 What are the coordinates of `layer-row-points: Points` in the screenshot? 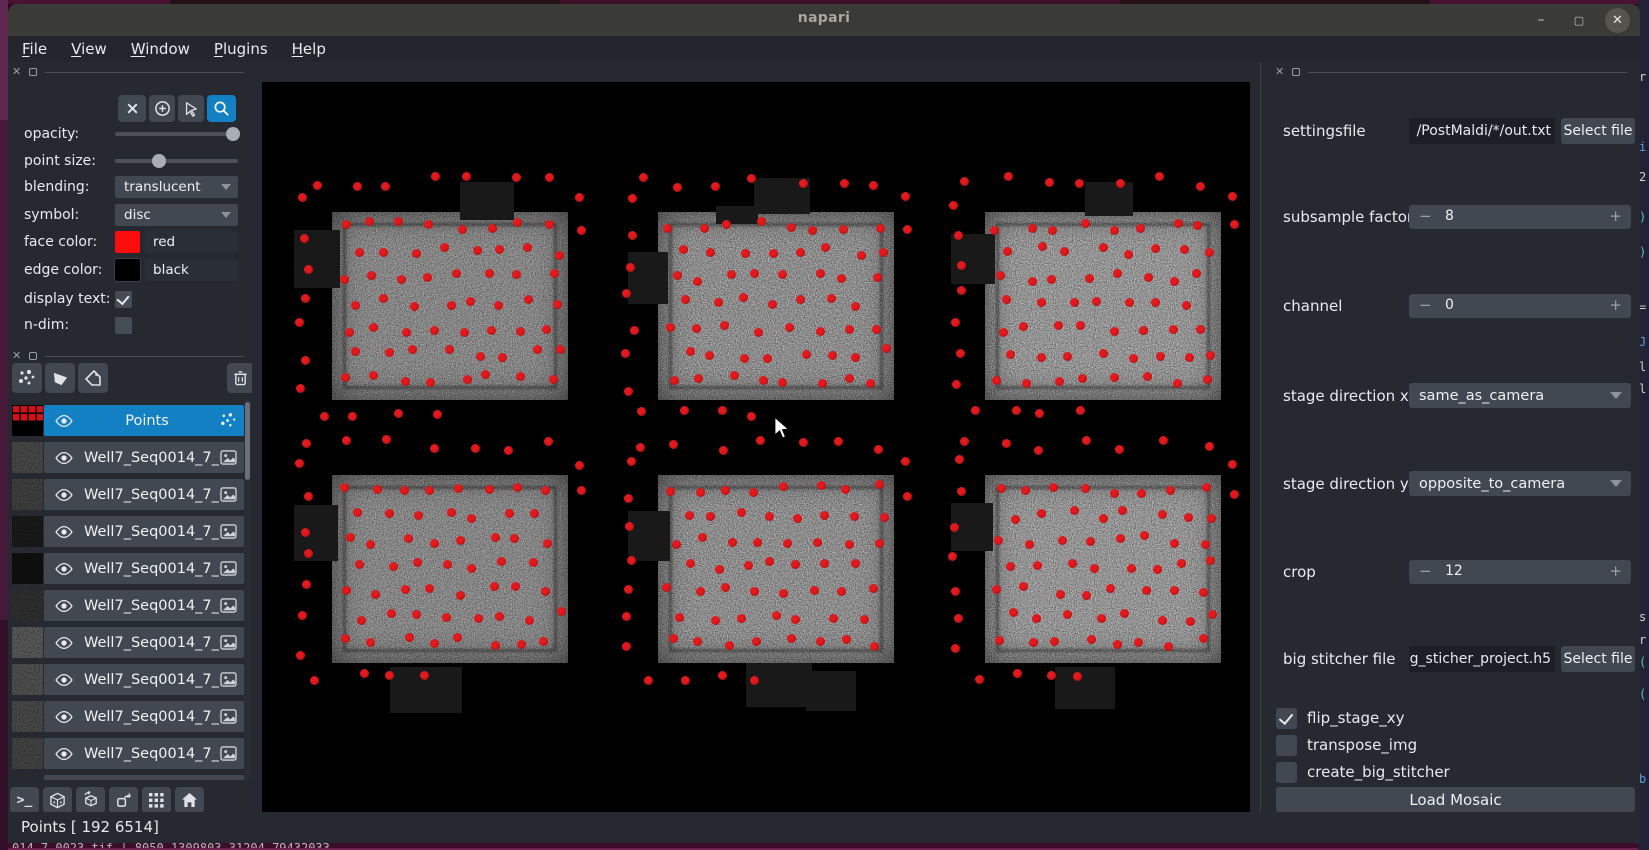 It's located at (130, 420).